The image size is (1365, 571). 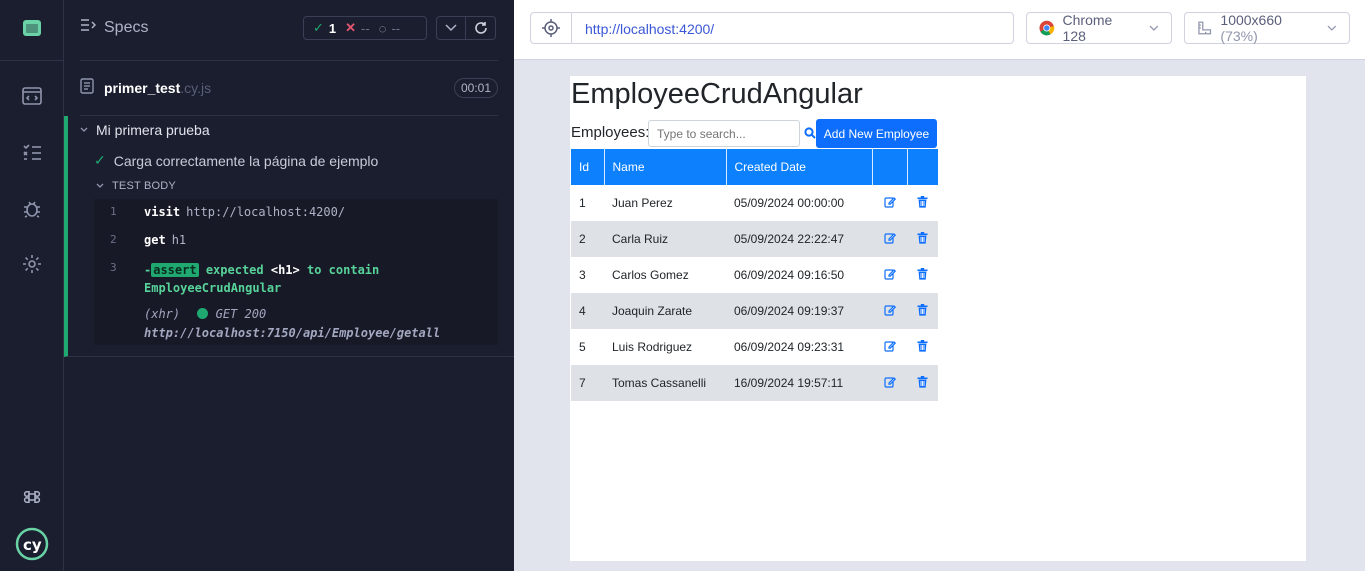 I want to click on rerun-button, so click(x=480, y=28).